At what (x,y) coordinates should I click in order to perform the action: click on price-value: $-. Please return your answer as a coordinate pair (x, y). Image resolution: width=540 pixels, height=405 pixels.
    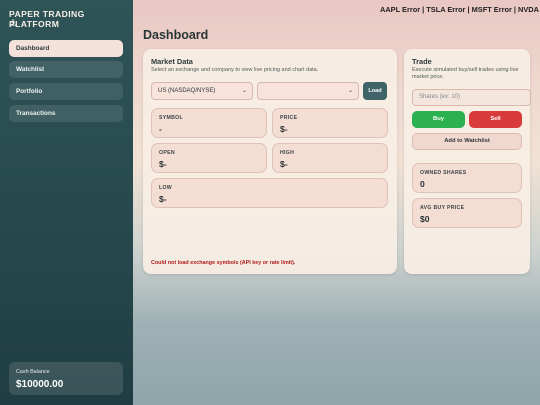
    Looking at the image, I should click on (284, 129).